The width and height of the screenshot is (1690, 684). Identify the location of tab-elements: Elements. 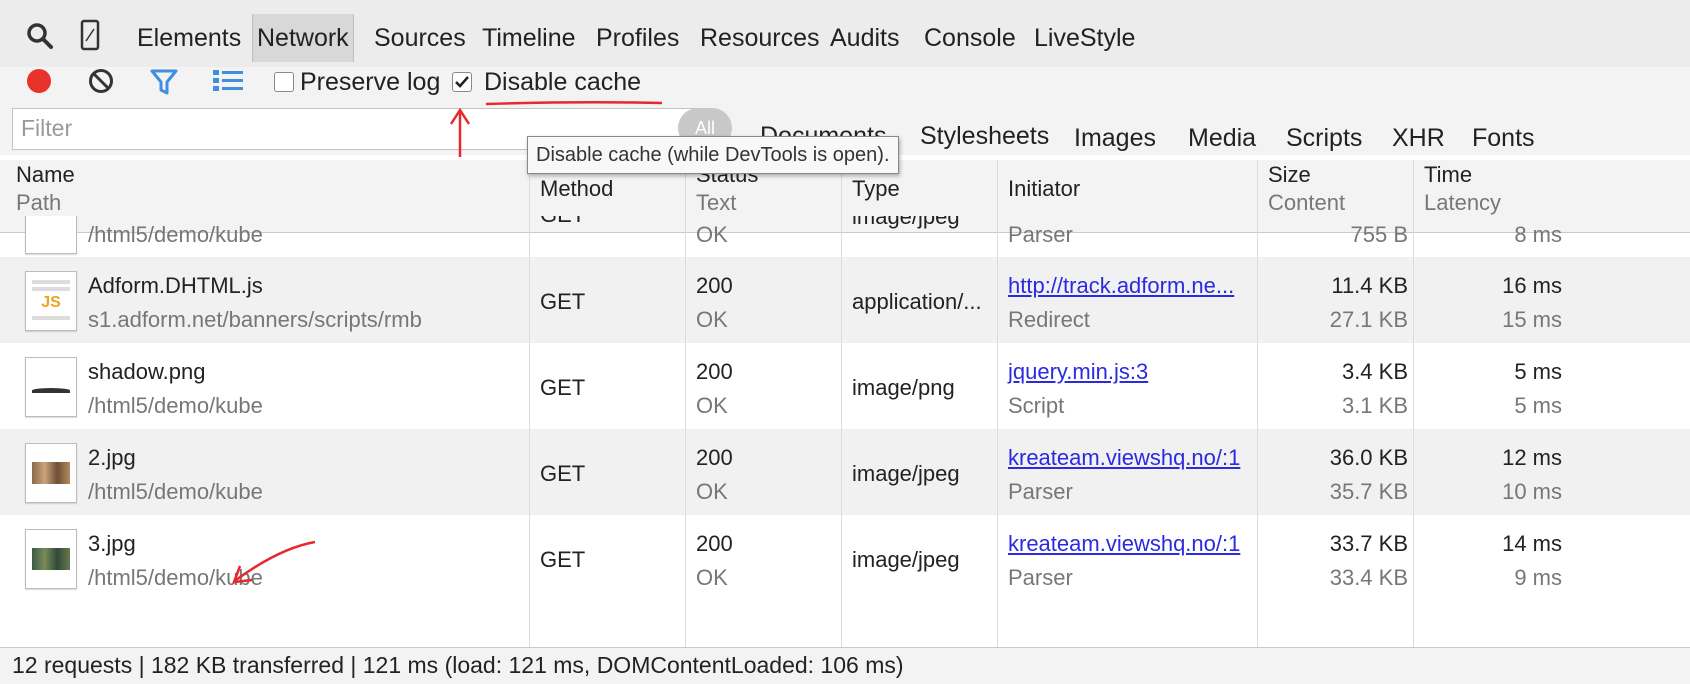
(189, 38).